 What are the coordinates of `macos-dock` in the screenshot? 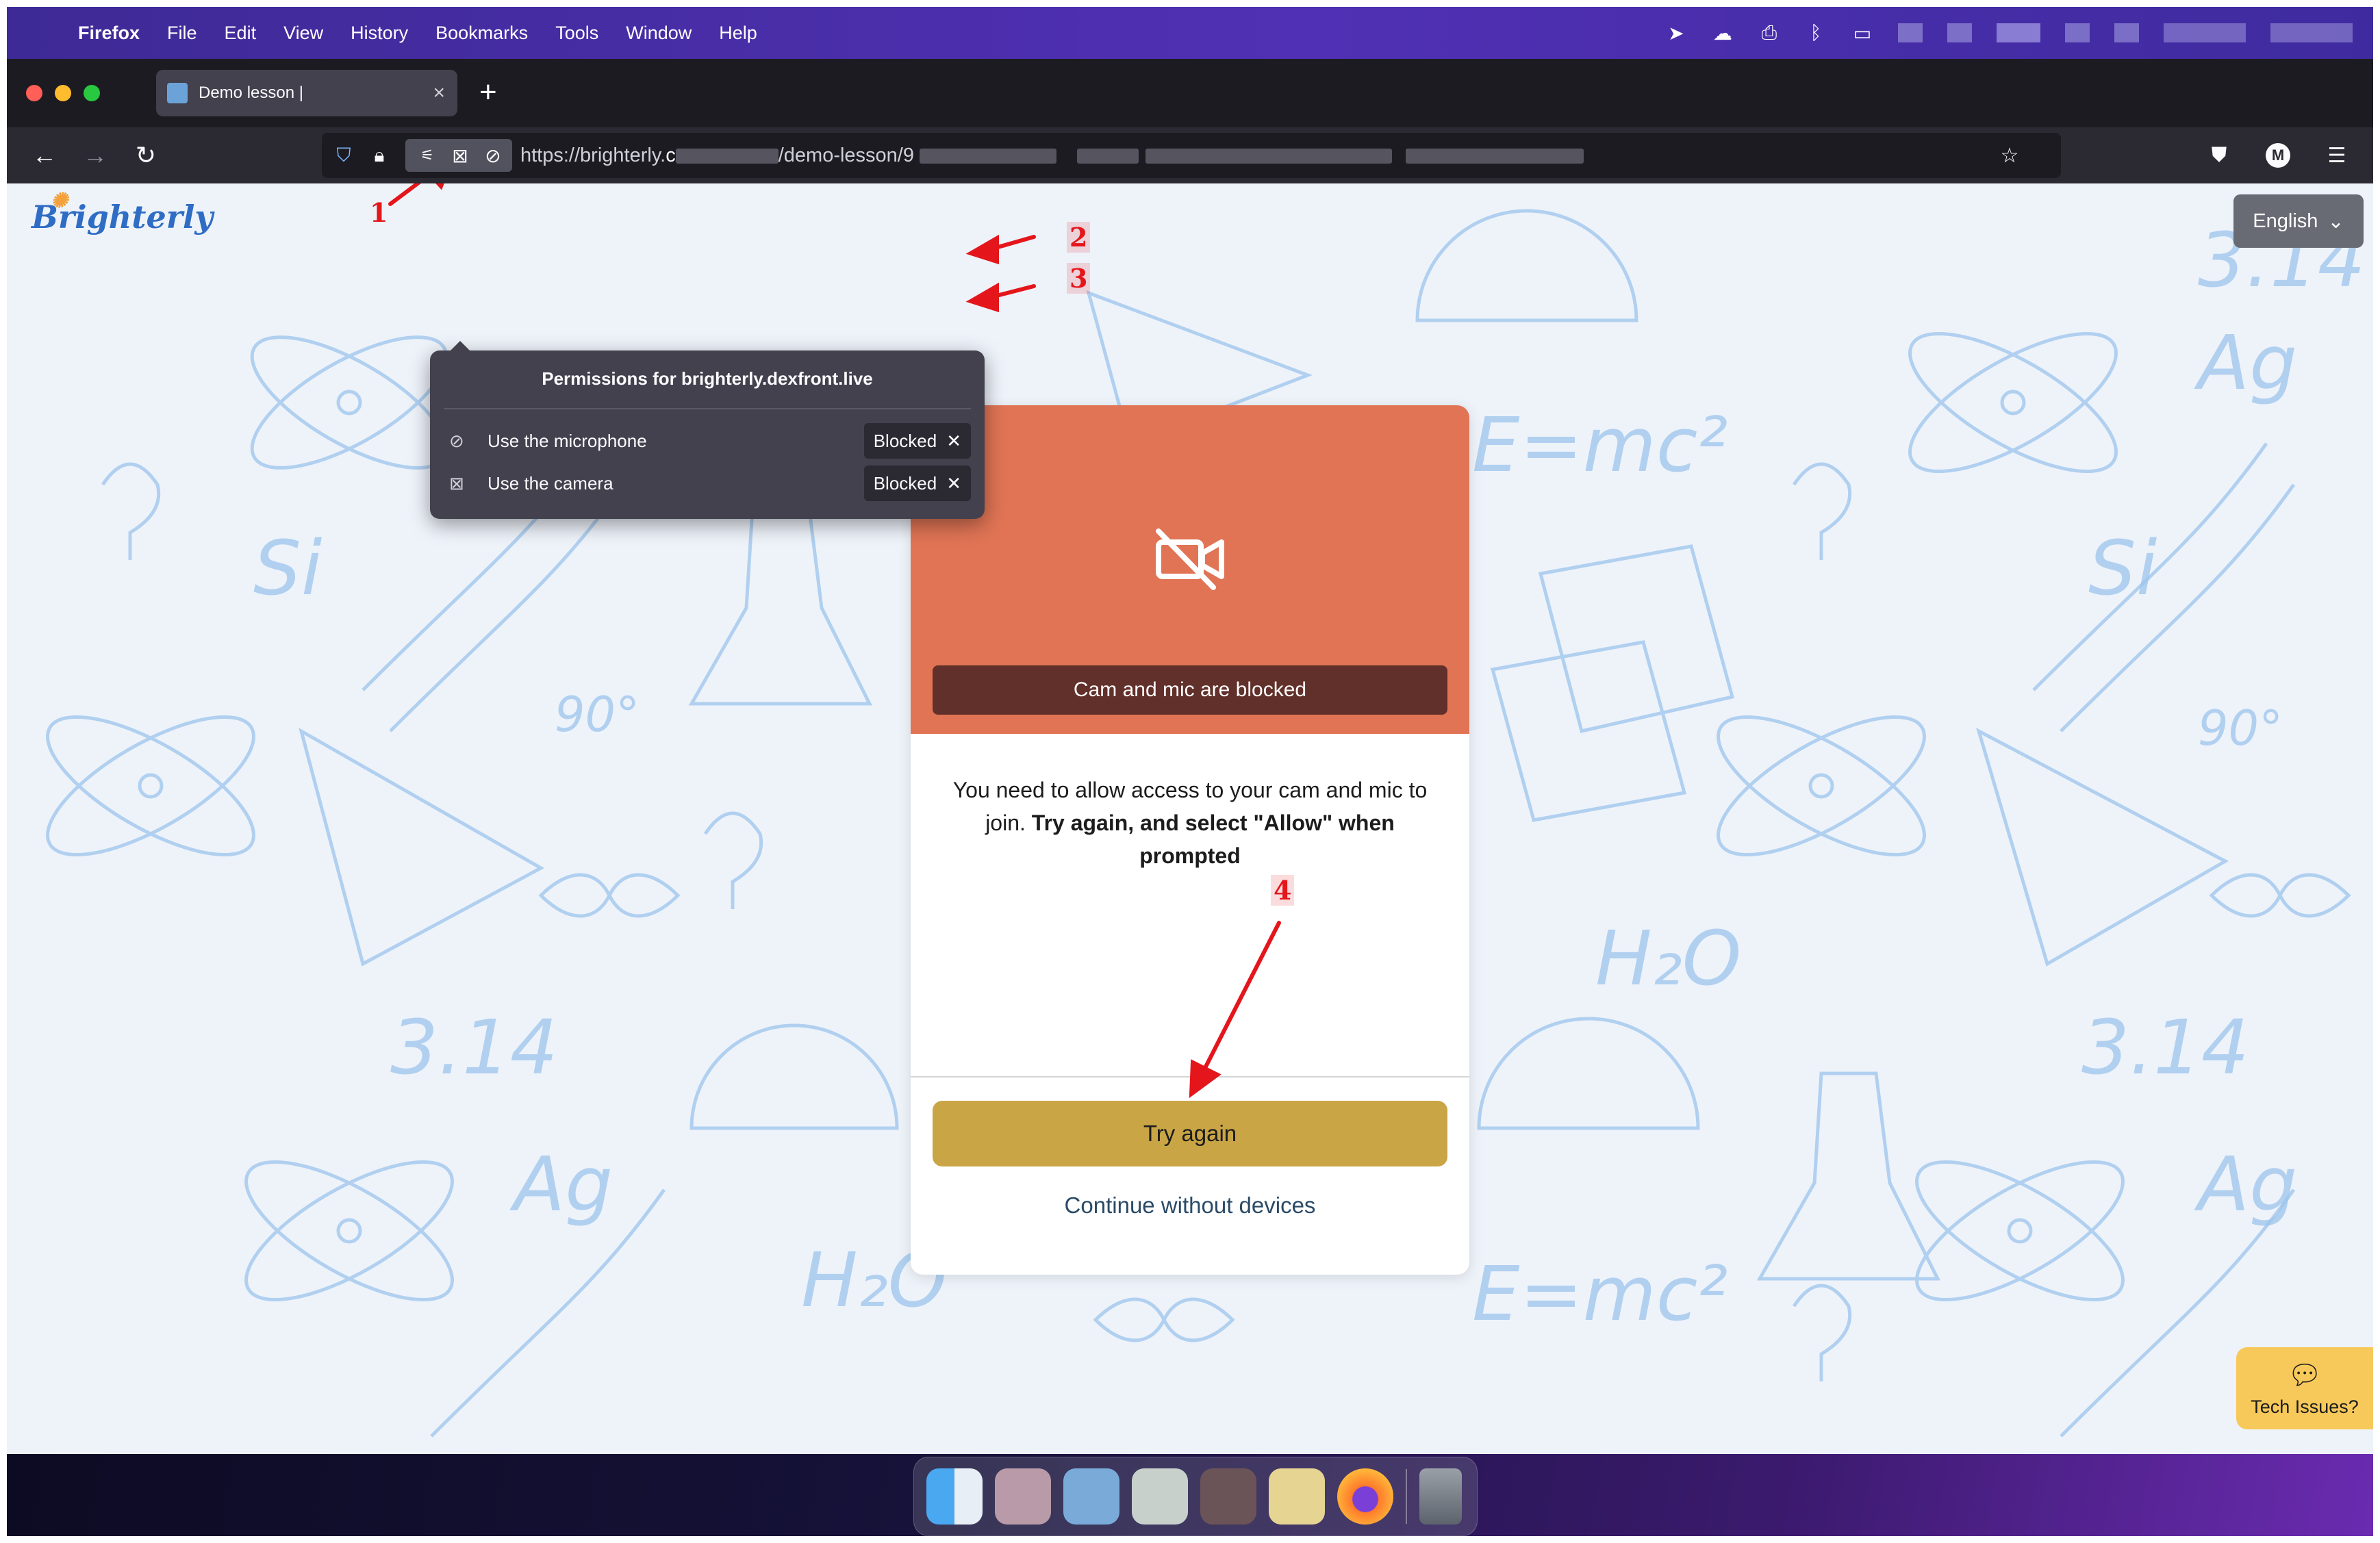 It's located at (1195, 1496).